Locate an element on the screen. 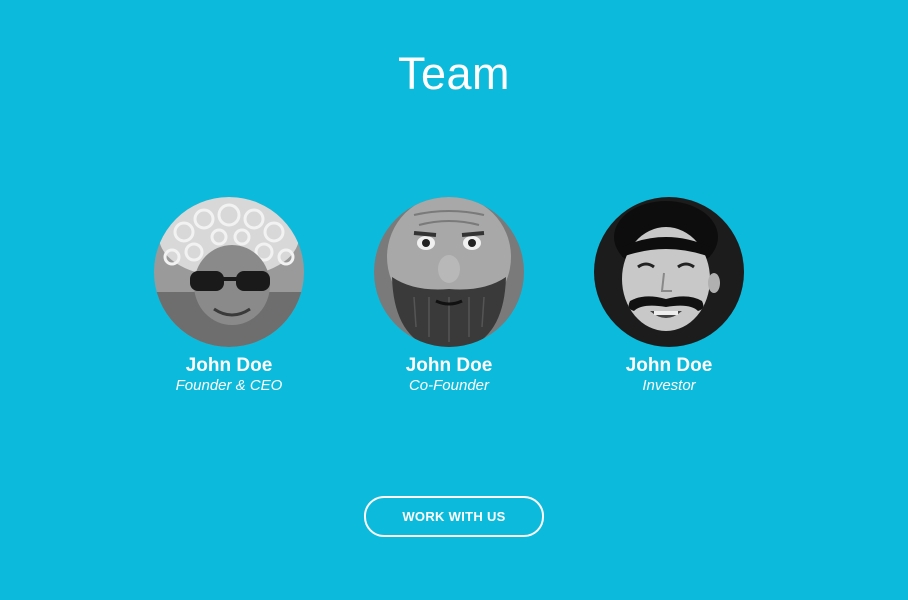 This screenshot has width=908, height=600. team-member-card: John Doe Co-Founder is located at coordinates (449, 296).